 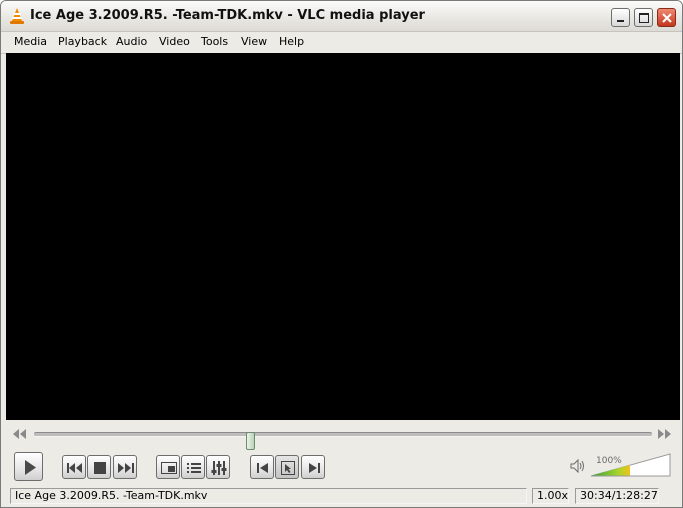 I want to click on next-button, so click(x=125, y=467).